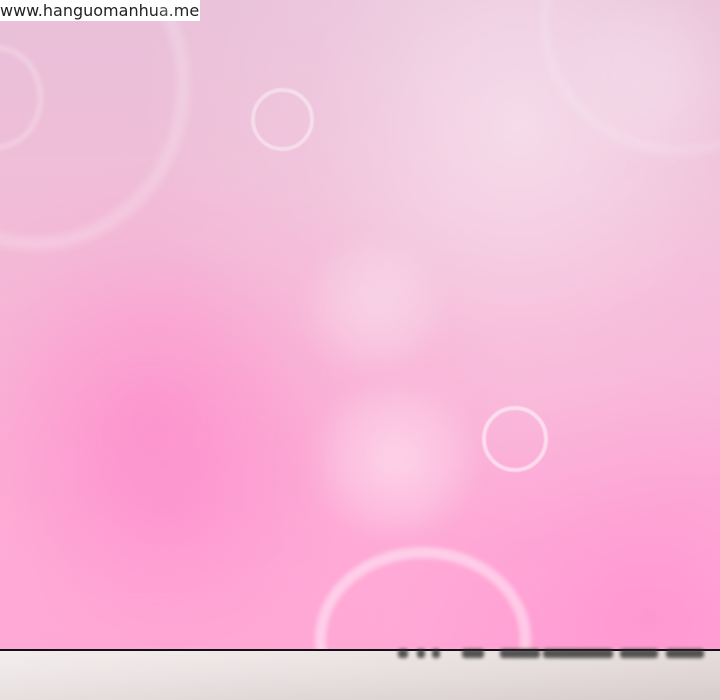  I want to click on soft-white-glow, so click(375, 305).